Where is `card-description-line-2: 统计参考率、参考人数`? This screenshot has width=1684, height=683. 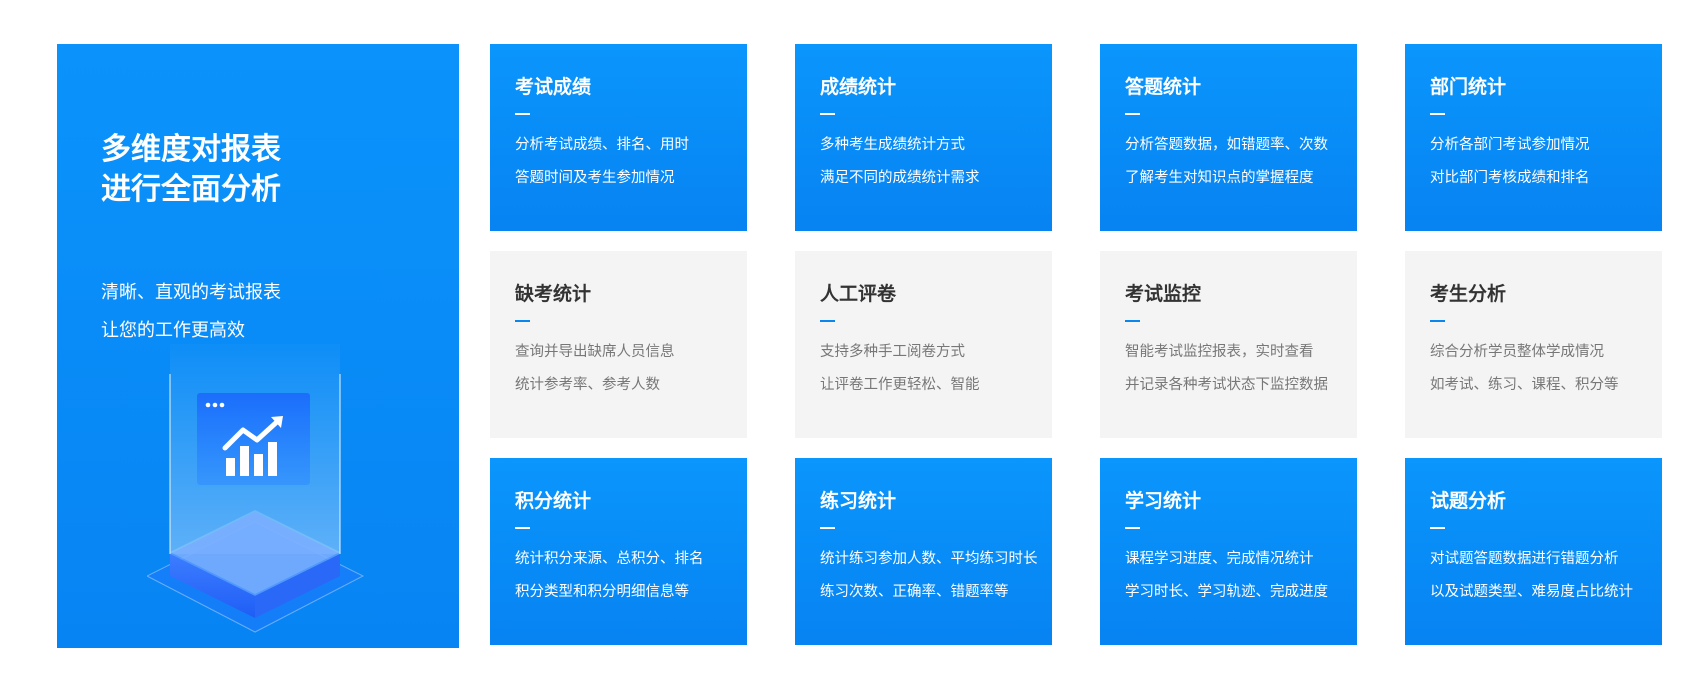
card-description-line-2: 统计参考率、参考人数 is located at coordinates (587, 385).